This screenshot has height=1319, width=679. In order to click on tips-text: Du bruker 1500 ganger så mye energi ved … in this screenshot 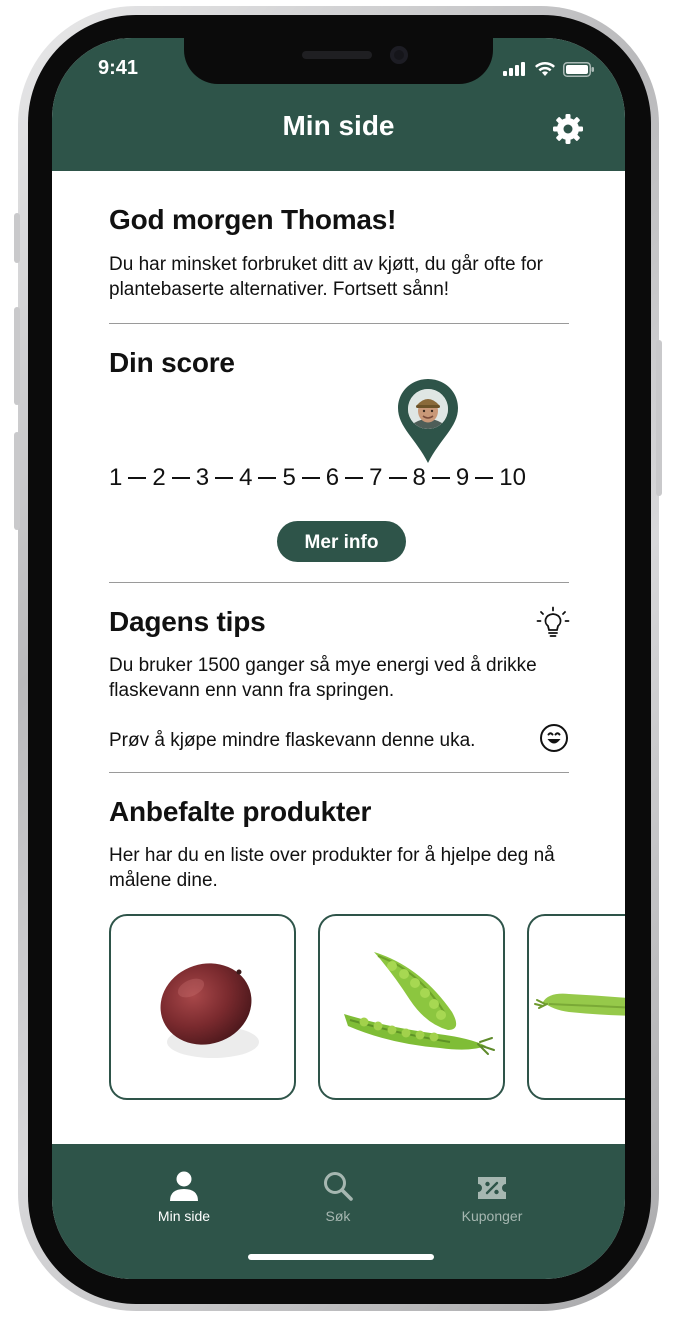, I will do `click(323, 678)`.